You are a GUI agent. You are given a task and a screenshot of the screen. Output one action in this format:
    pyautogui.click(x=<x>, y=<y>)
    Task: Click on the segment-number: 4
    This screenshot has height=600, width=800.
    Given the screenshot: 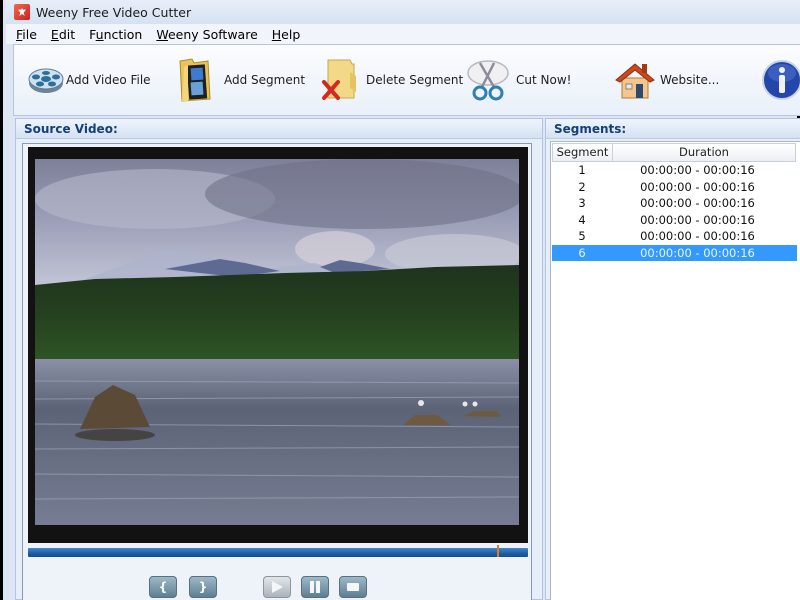 What is the action you would take?
    pyautogui.click(x=582, y=219)
    